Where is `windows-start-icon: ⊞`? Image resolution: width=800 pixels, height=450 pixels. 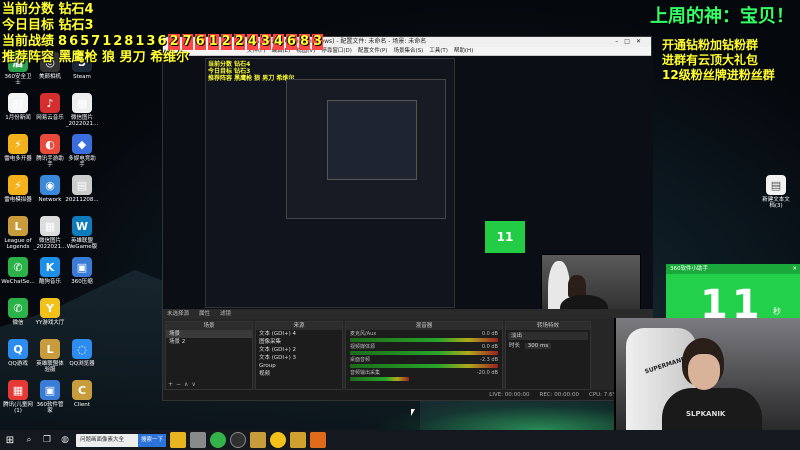 windows-start-icon: ⊞ is located at coordinates (10, 440).